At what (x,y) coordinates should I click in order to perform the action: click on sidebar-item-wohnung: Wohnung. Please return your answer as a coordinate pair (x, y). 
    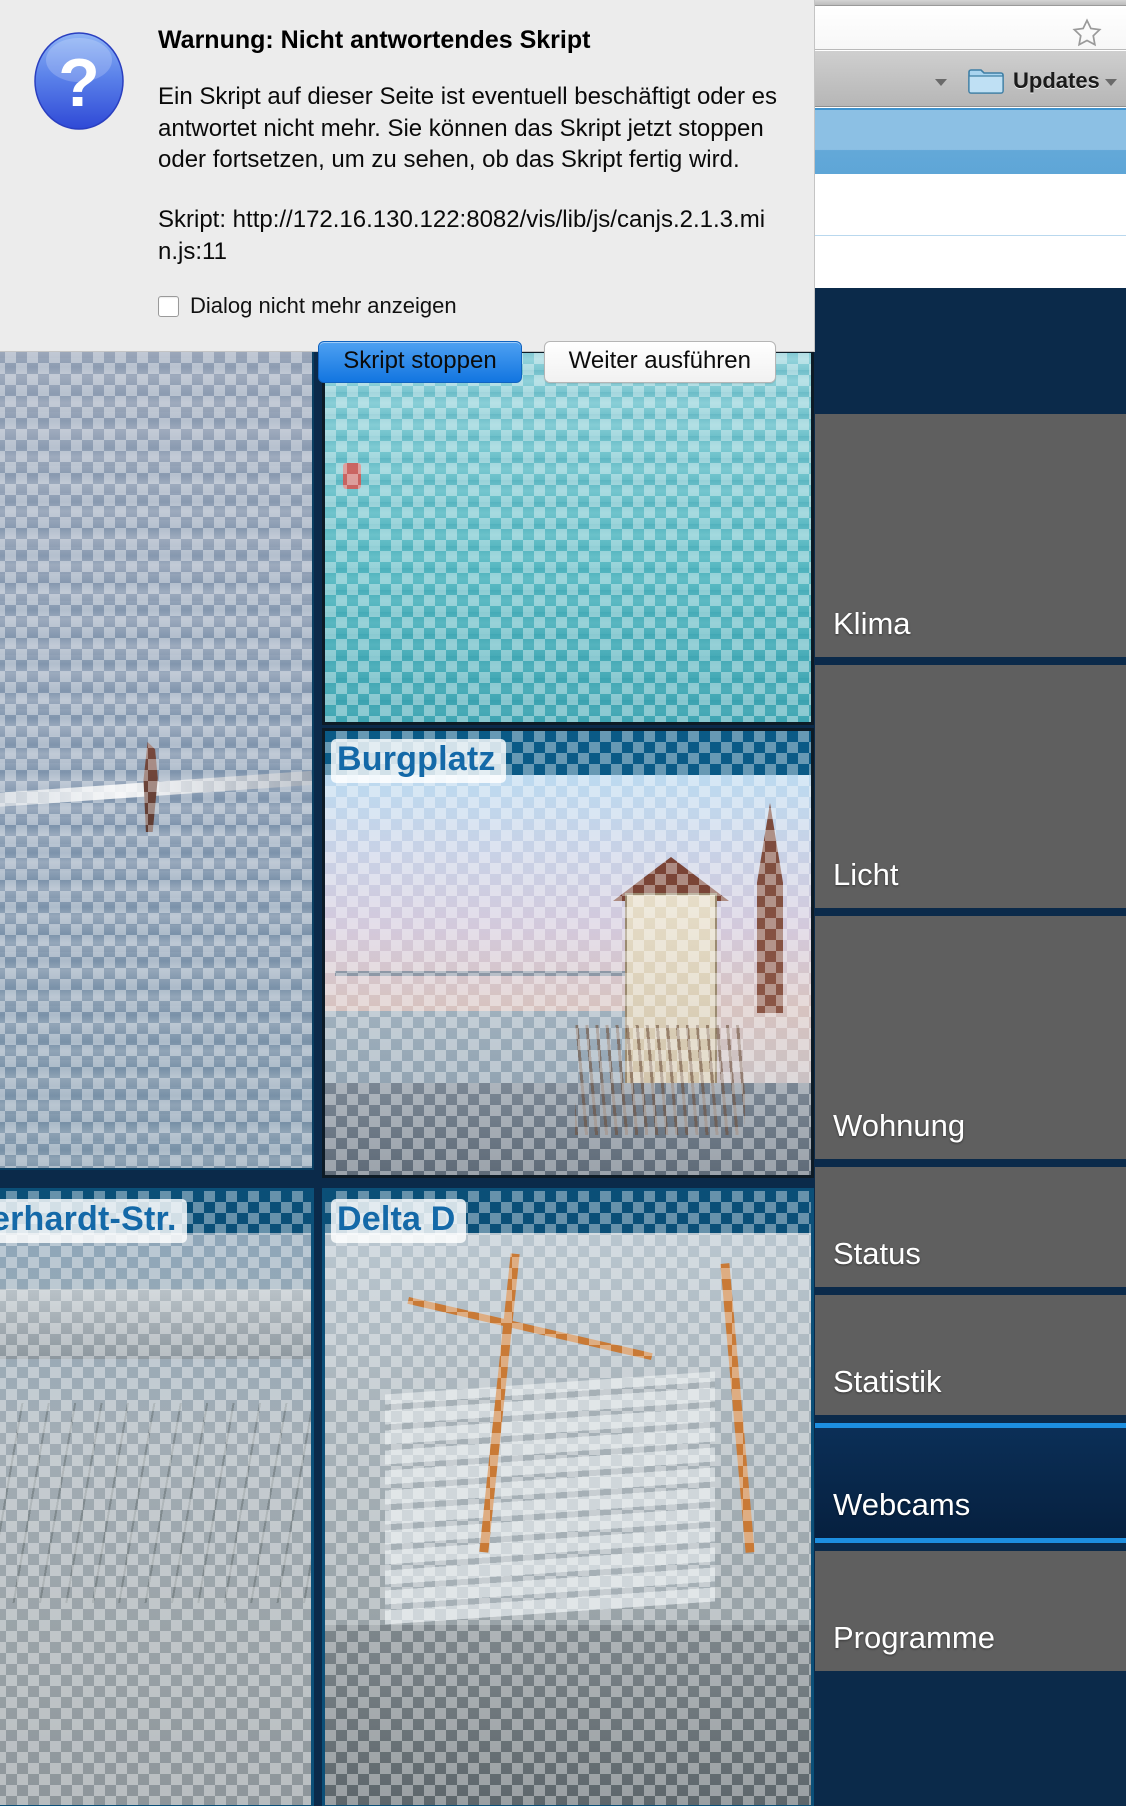
    Looking at the image, I should click on (970, 1037).